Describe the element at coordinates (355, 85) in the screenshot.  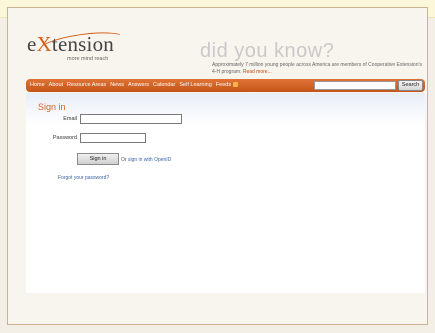
I see `search-input` at that location.